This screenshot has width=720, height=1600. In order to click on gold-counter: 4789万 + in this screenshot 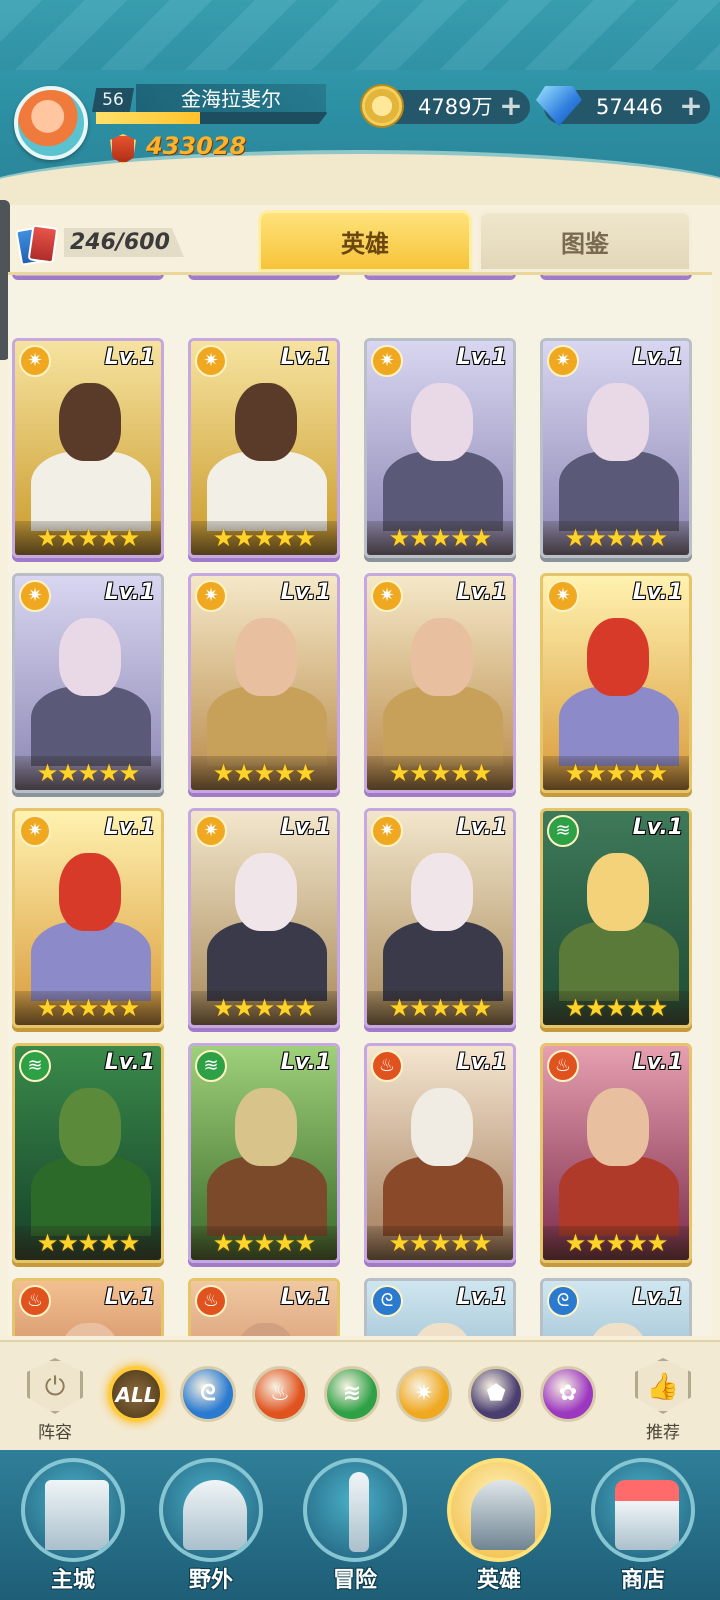, I will do `click(445, 106)`.